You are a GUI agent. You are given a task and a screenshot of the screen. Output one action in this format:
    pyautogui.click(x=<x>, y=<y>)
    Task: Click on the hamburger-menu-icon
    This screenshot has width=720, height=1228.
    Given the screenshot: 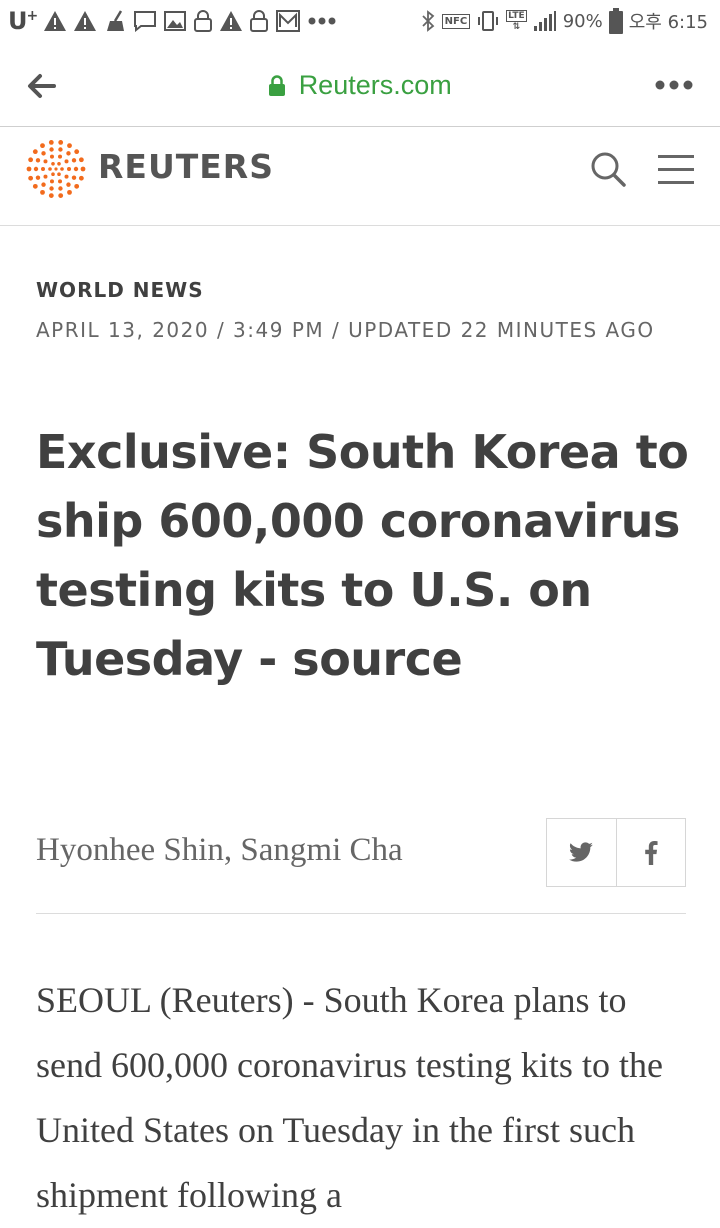 What is the action you would take?
    pyautogui.click(x=676, y=169)
    